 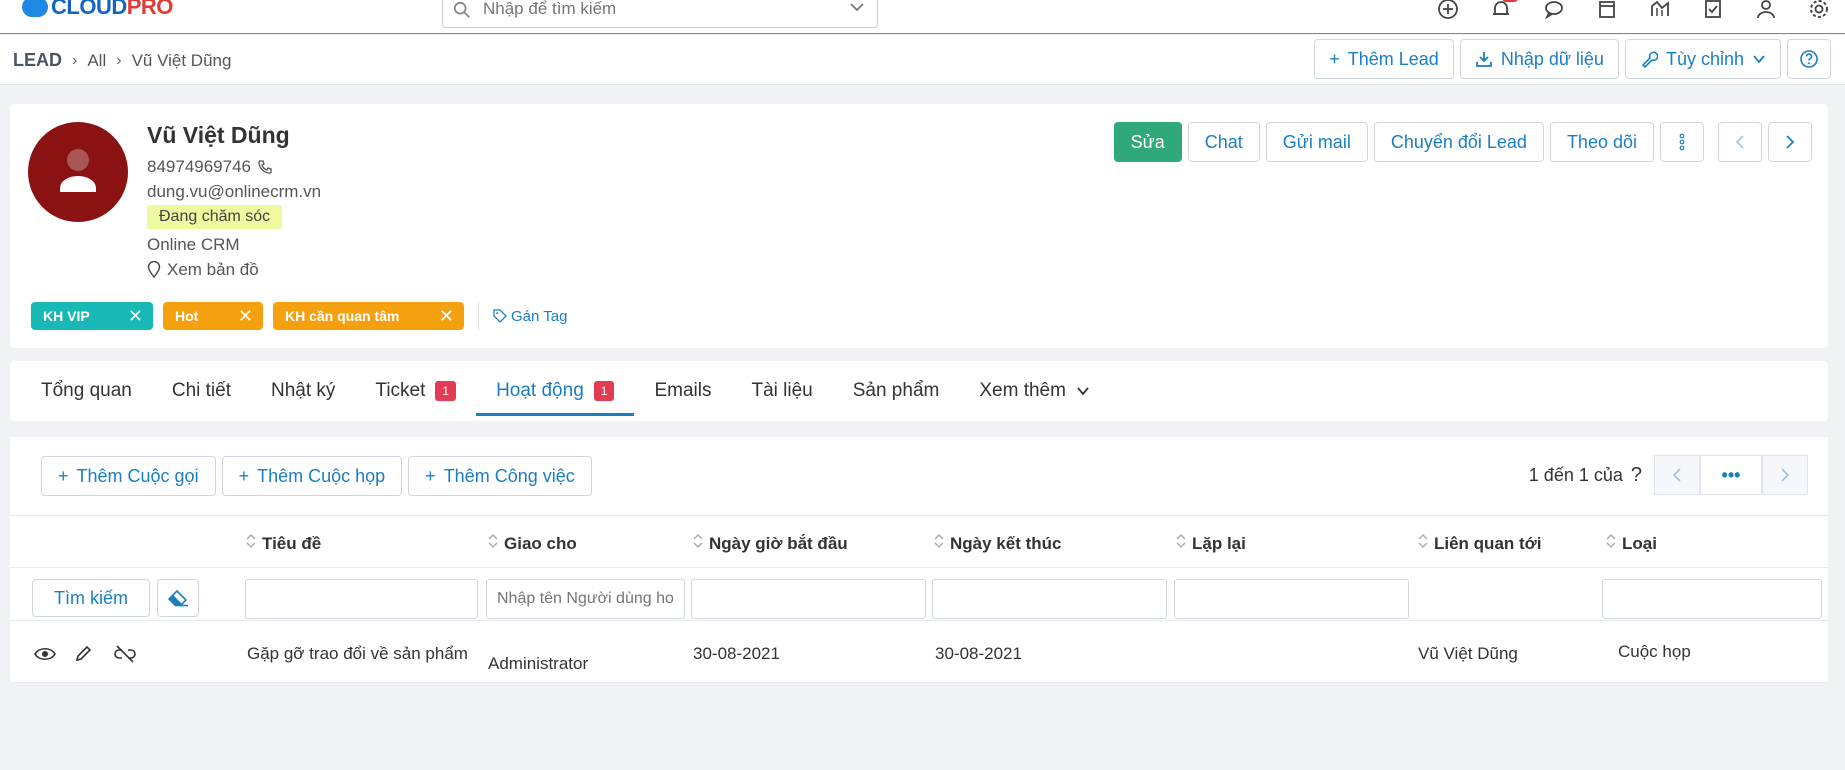 What do you see at coordinates (1639, 543) in the screenshot?
I see `column-label: Loại` at bounding box center [1639, 543].